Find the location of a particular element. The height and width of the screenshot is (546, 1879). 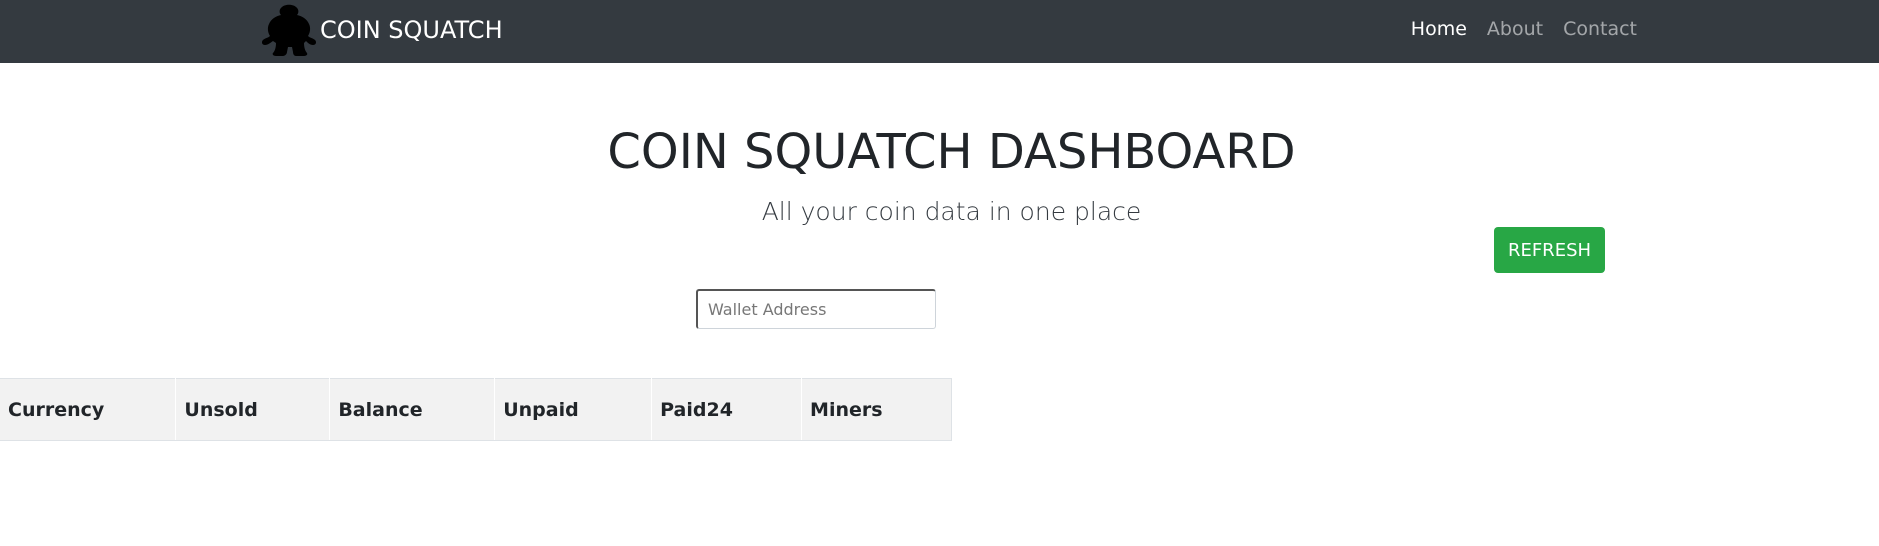

nav-link-contact: Contact is located at coordinates (1600, 29).